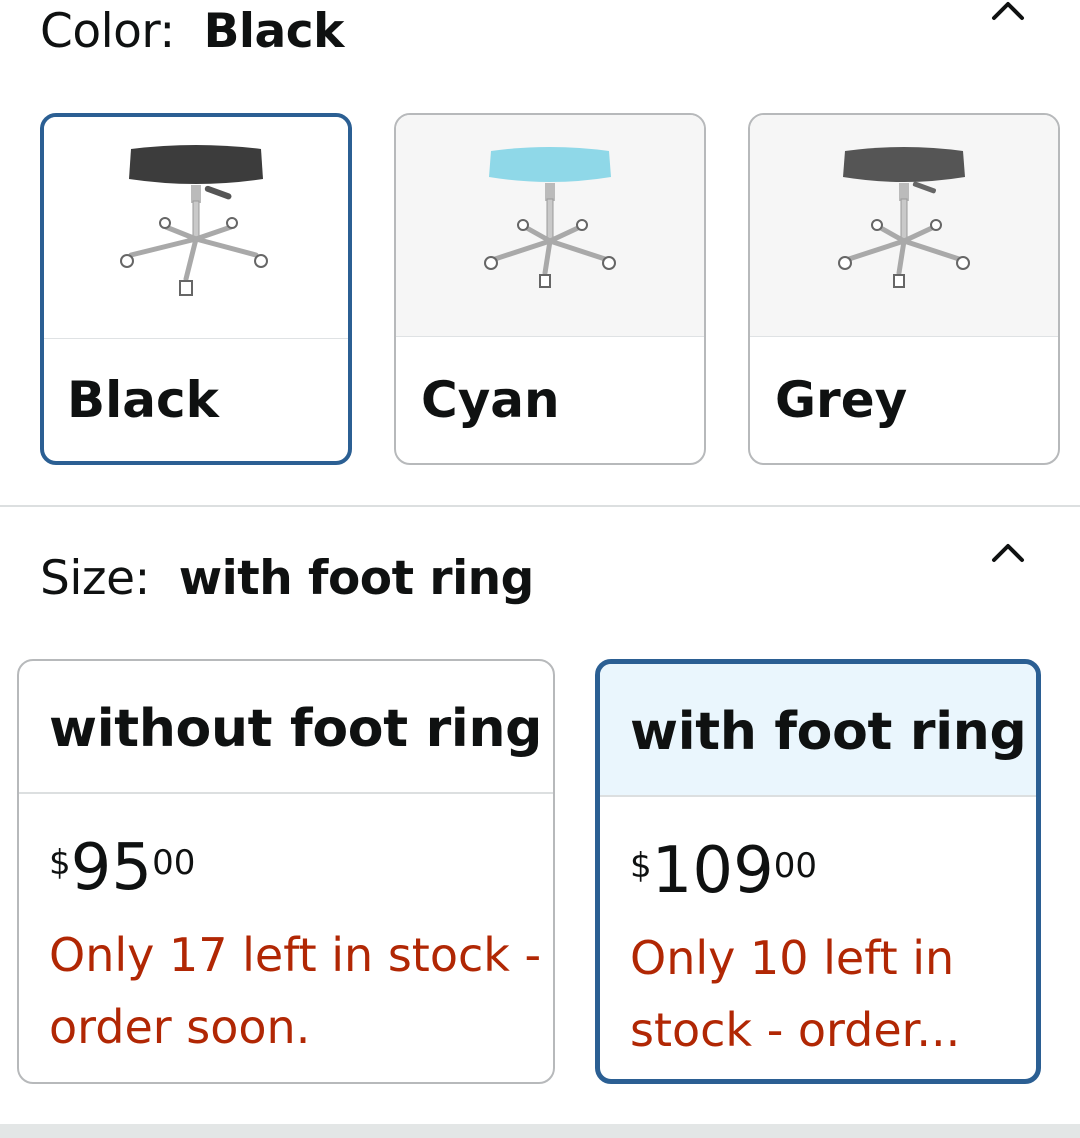 This screenshot has width=1080, height=1138. I want to click on color-option-label: Black, so click(143, 400).